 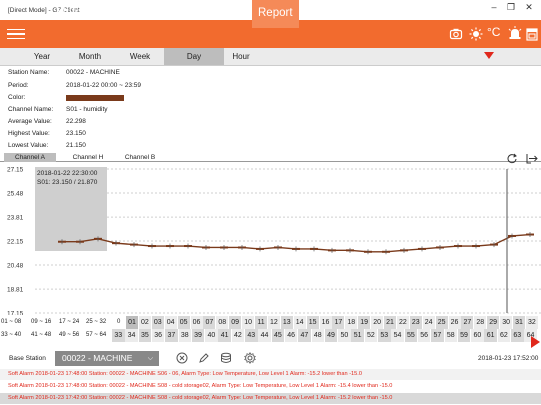 What do you see at coordinates (144, 322) in the screenshot?
I see `day-02: 02` at bounding box center [144, 322].